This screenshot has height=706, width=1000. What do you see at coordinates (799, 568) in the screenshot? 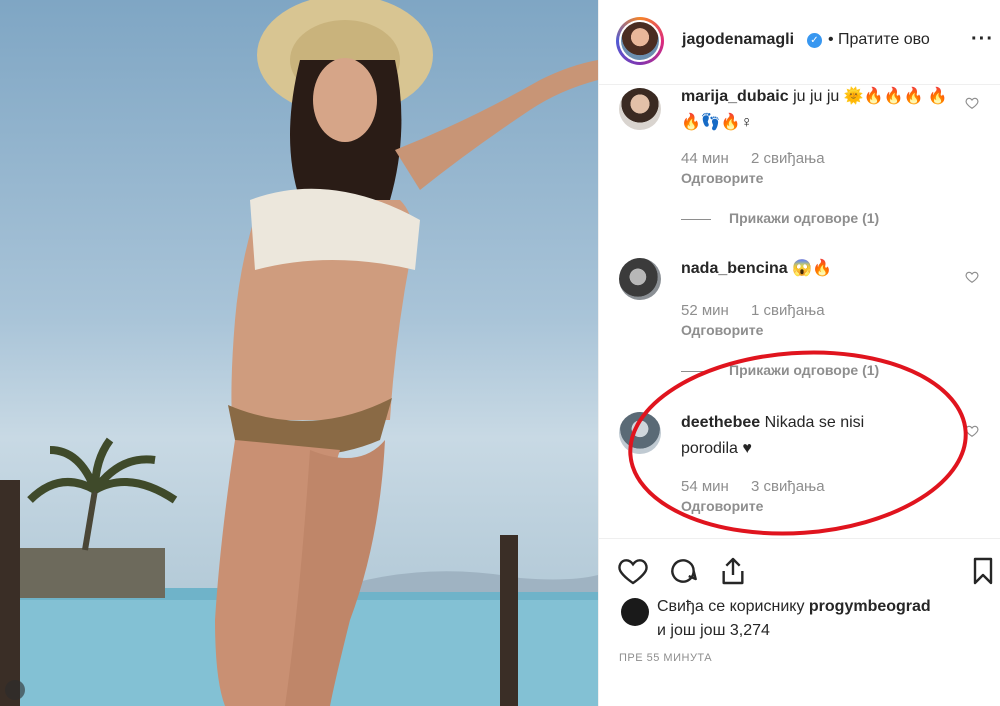
I see `post-actions-bar` at bounding box center [799, 568].